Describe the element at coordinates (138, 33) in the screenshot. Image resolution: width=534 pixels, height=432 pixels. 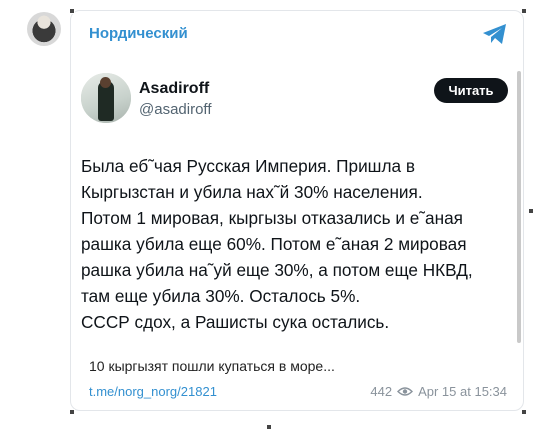
I see `channel-name: Нордический` at that location.